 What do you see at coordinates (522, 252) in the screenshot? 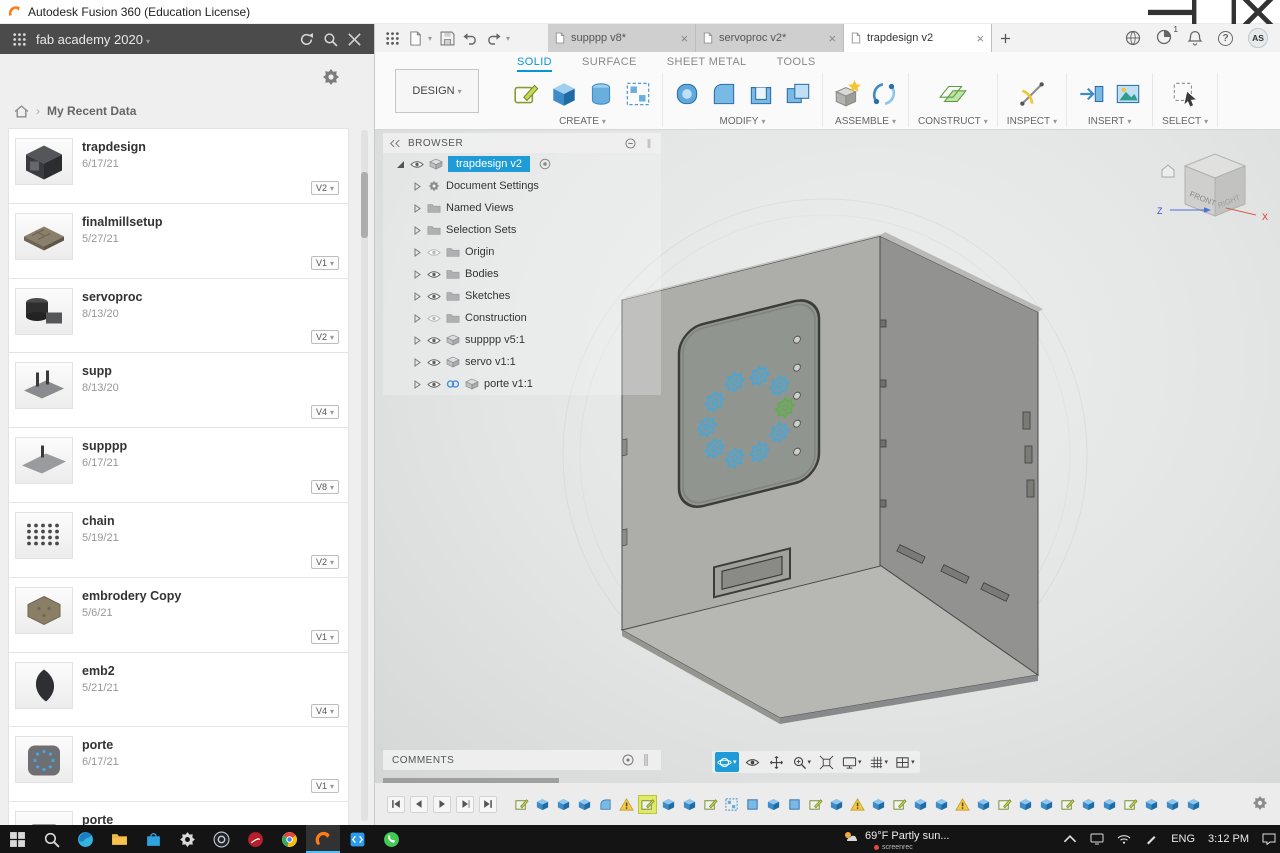
I see `browser-row: Origin` at bounding box center [522, 252].